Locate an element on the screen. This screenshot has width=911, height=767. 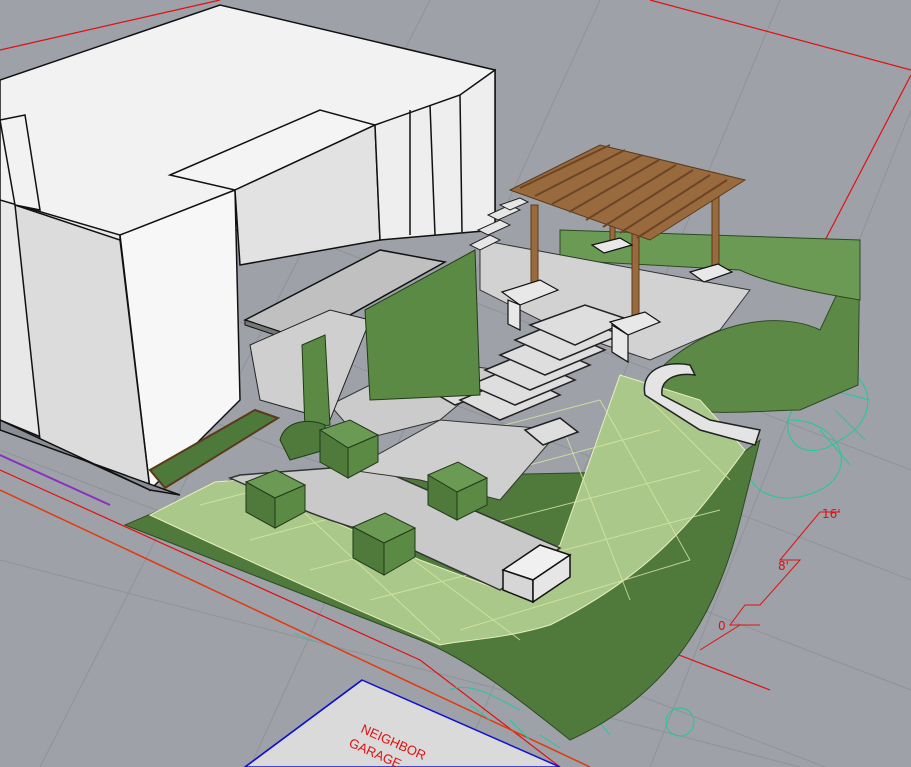
planting-tag: ~~~ is located at coordinates (304, 637).